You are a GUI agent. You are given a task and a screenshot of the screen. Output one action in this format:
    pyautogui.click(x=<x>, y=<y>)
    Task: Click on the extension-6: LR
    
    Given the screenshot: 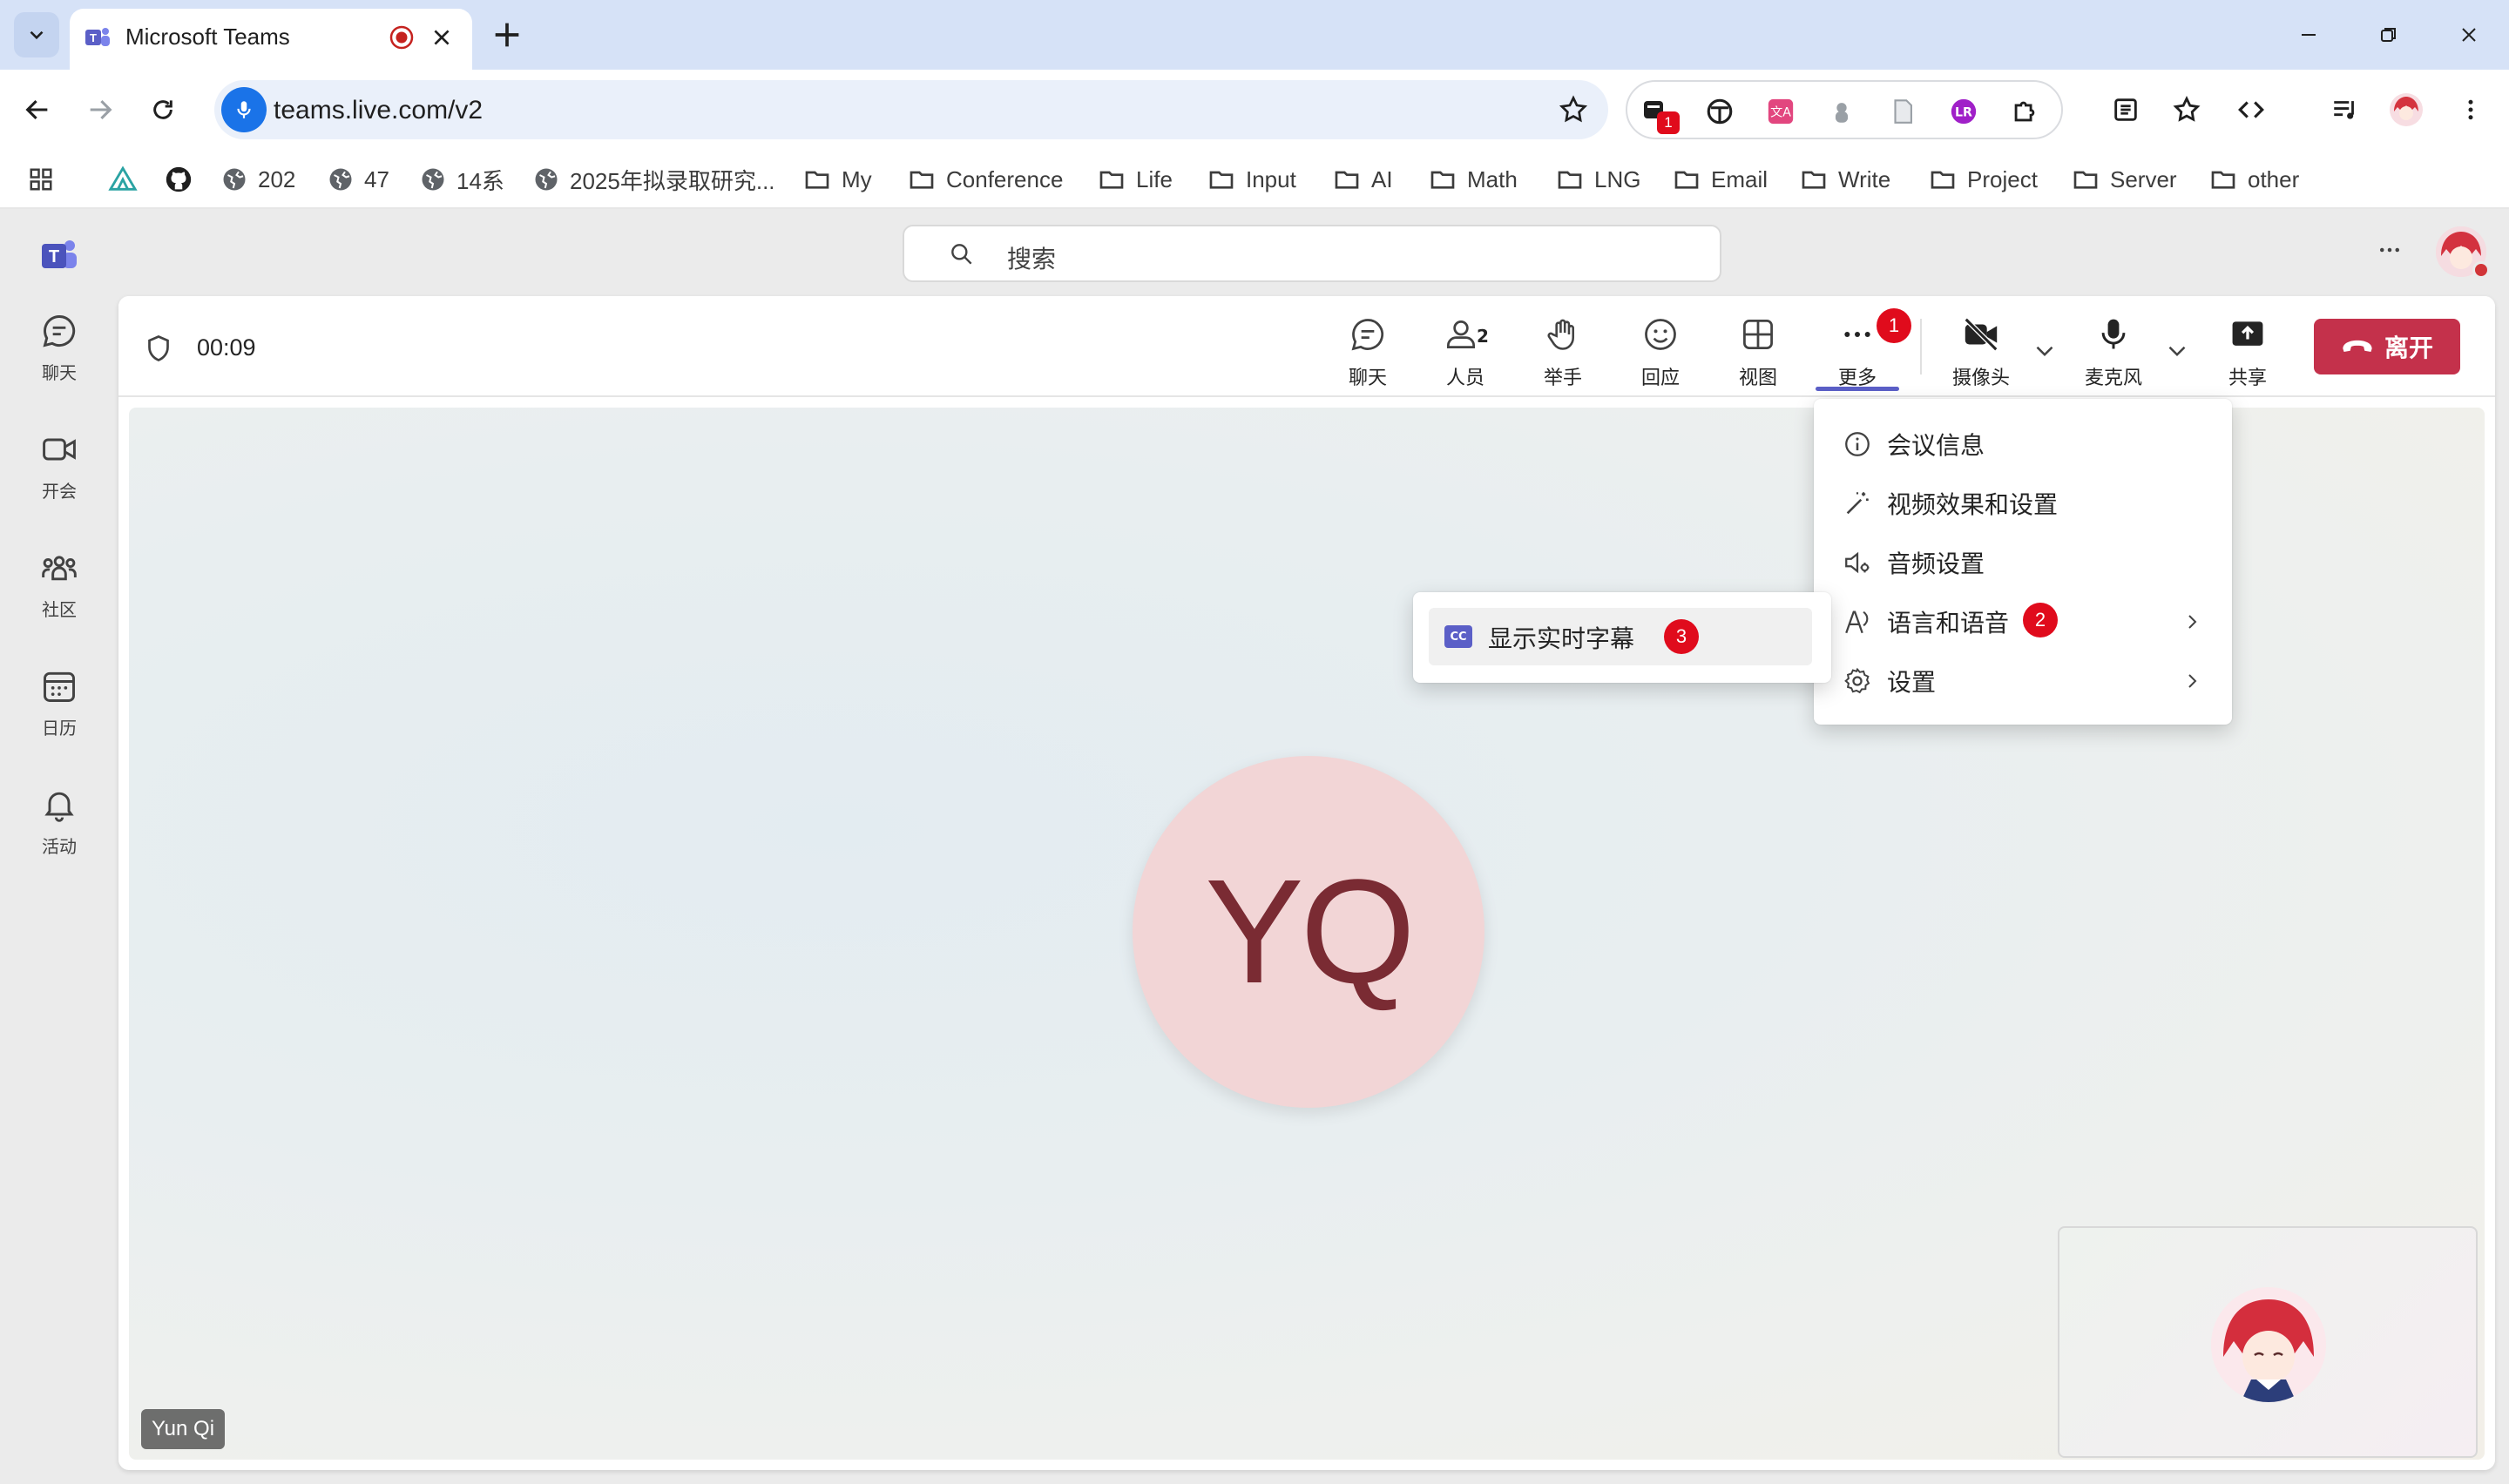 What is the action you would take?
    pyautogui.click(x=1963, y=112)
    